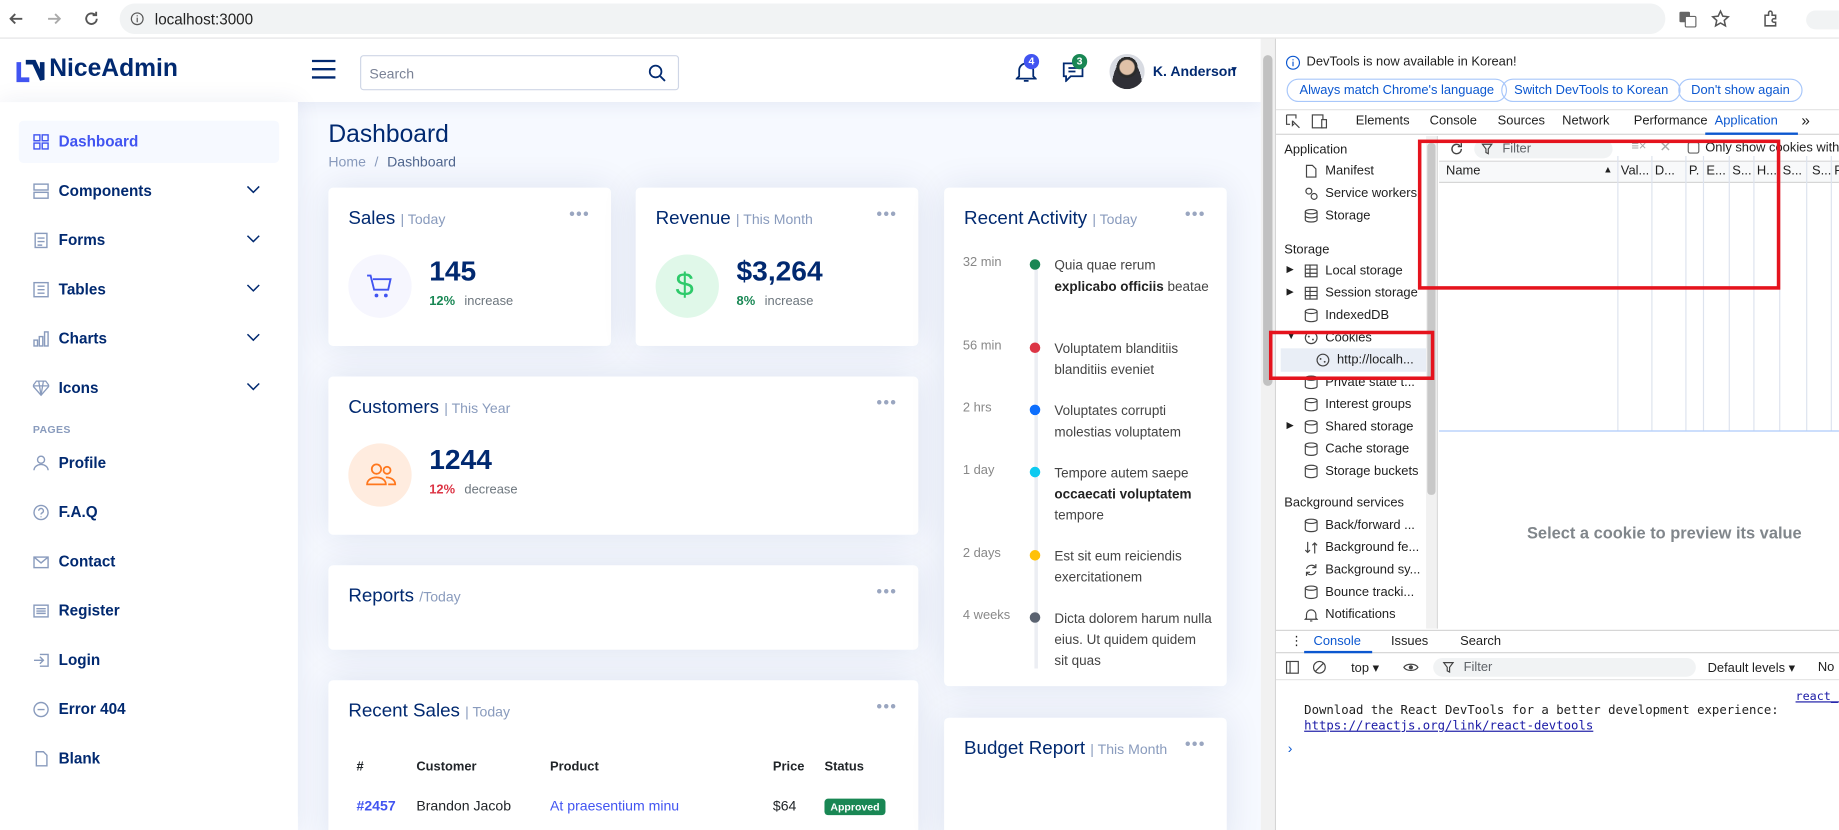  Describe the element at coordinates (1292, 667) in the screenshot. I see `sidebar-toggle-icon` at that location.